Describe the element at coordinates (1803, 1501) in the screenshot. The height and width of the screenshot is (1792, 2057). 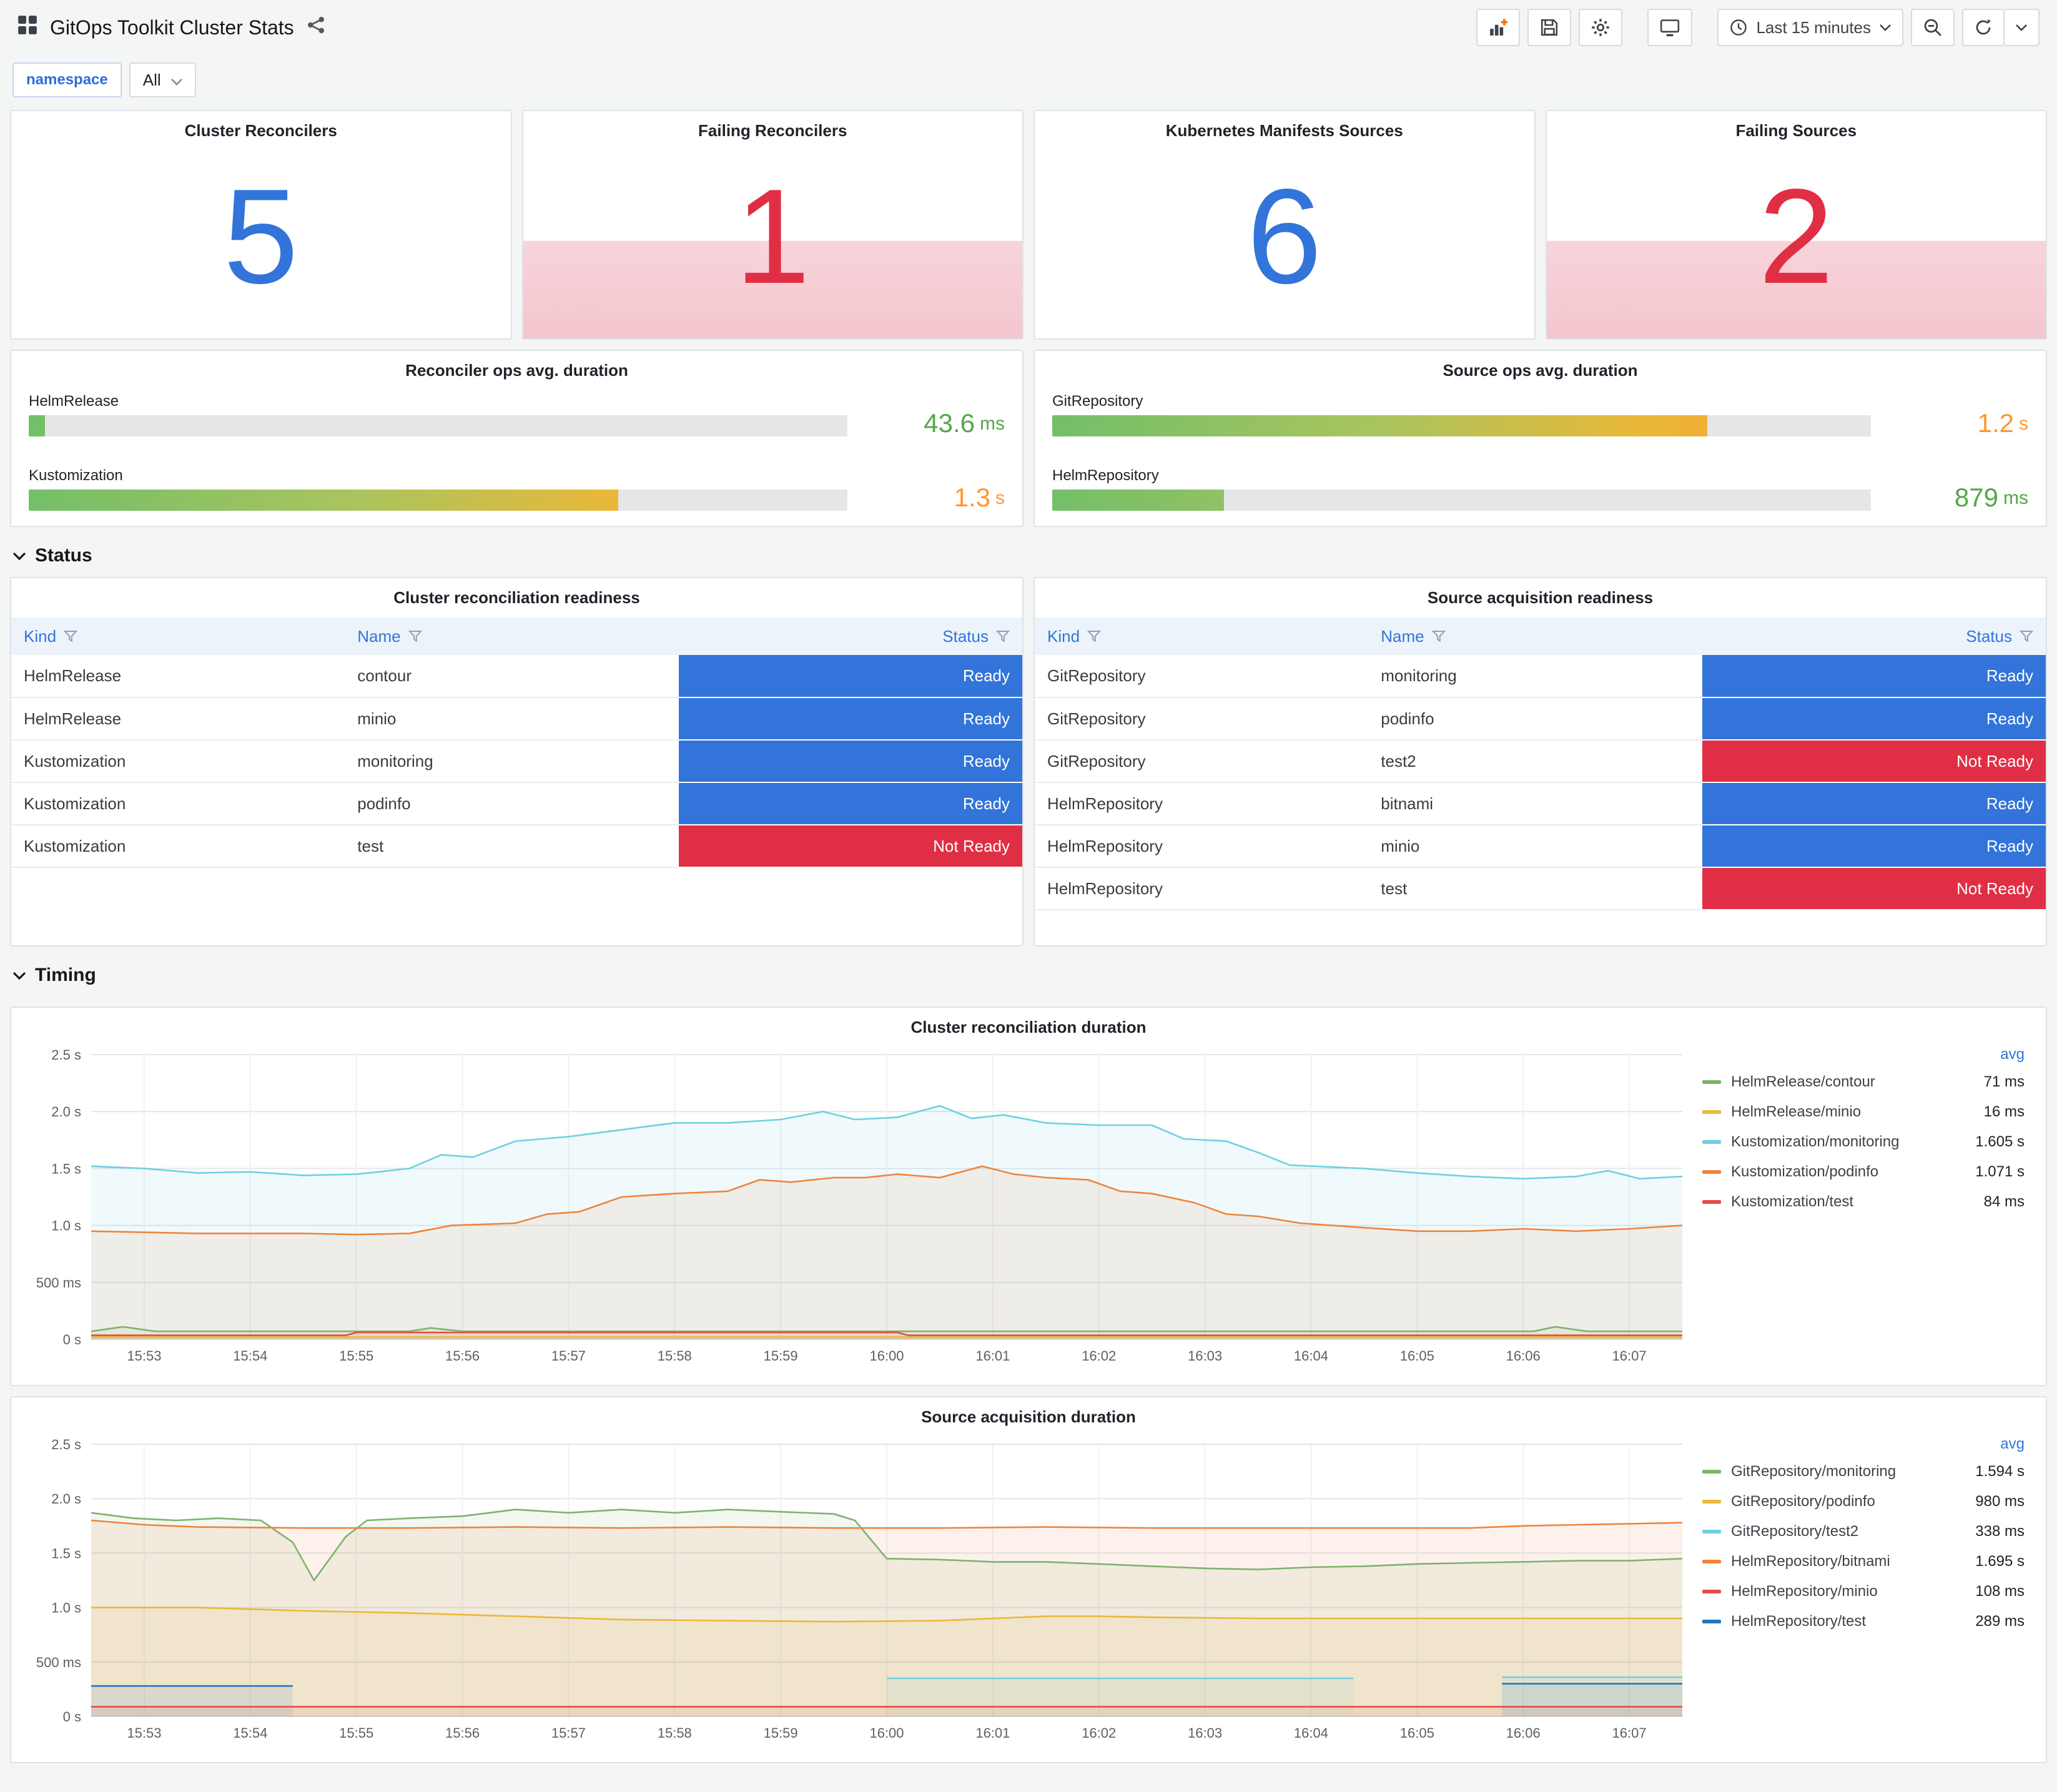
I see `legend-series-name: GitRepository/podinfo` at that location.